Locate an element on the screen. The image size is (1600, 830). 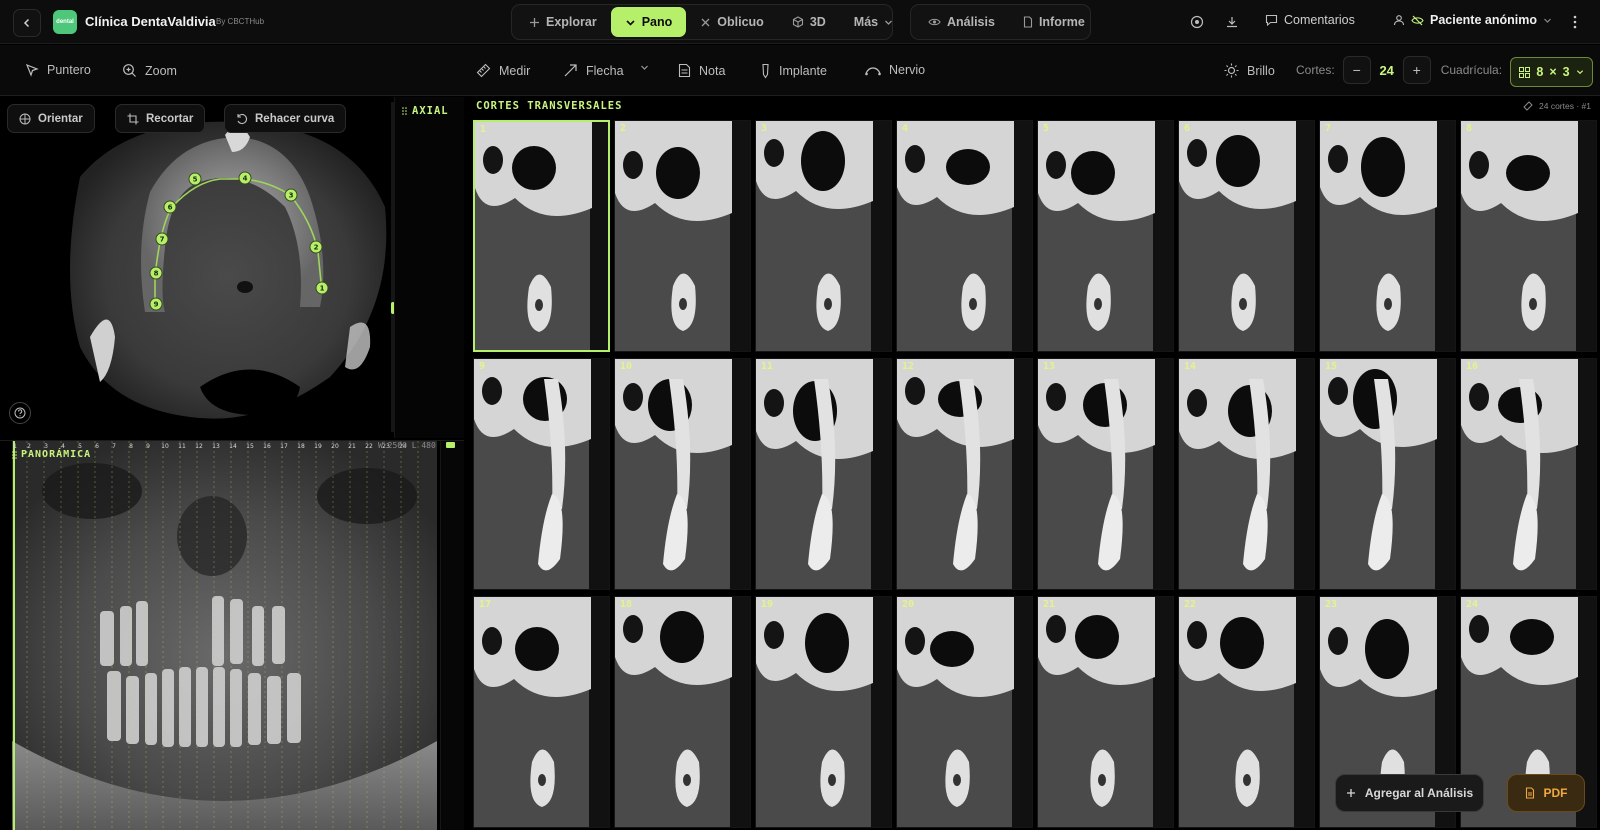
panoramic-slice-scale is located at coordinates (452, 635).